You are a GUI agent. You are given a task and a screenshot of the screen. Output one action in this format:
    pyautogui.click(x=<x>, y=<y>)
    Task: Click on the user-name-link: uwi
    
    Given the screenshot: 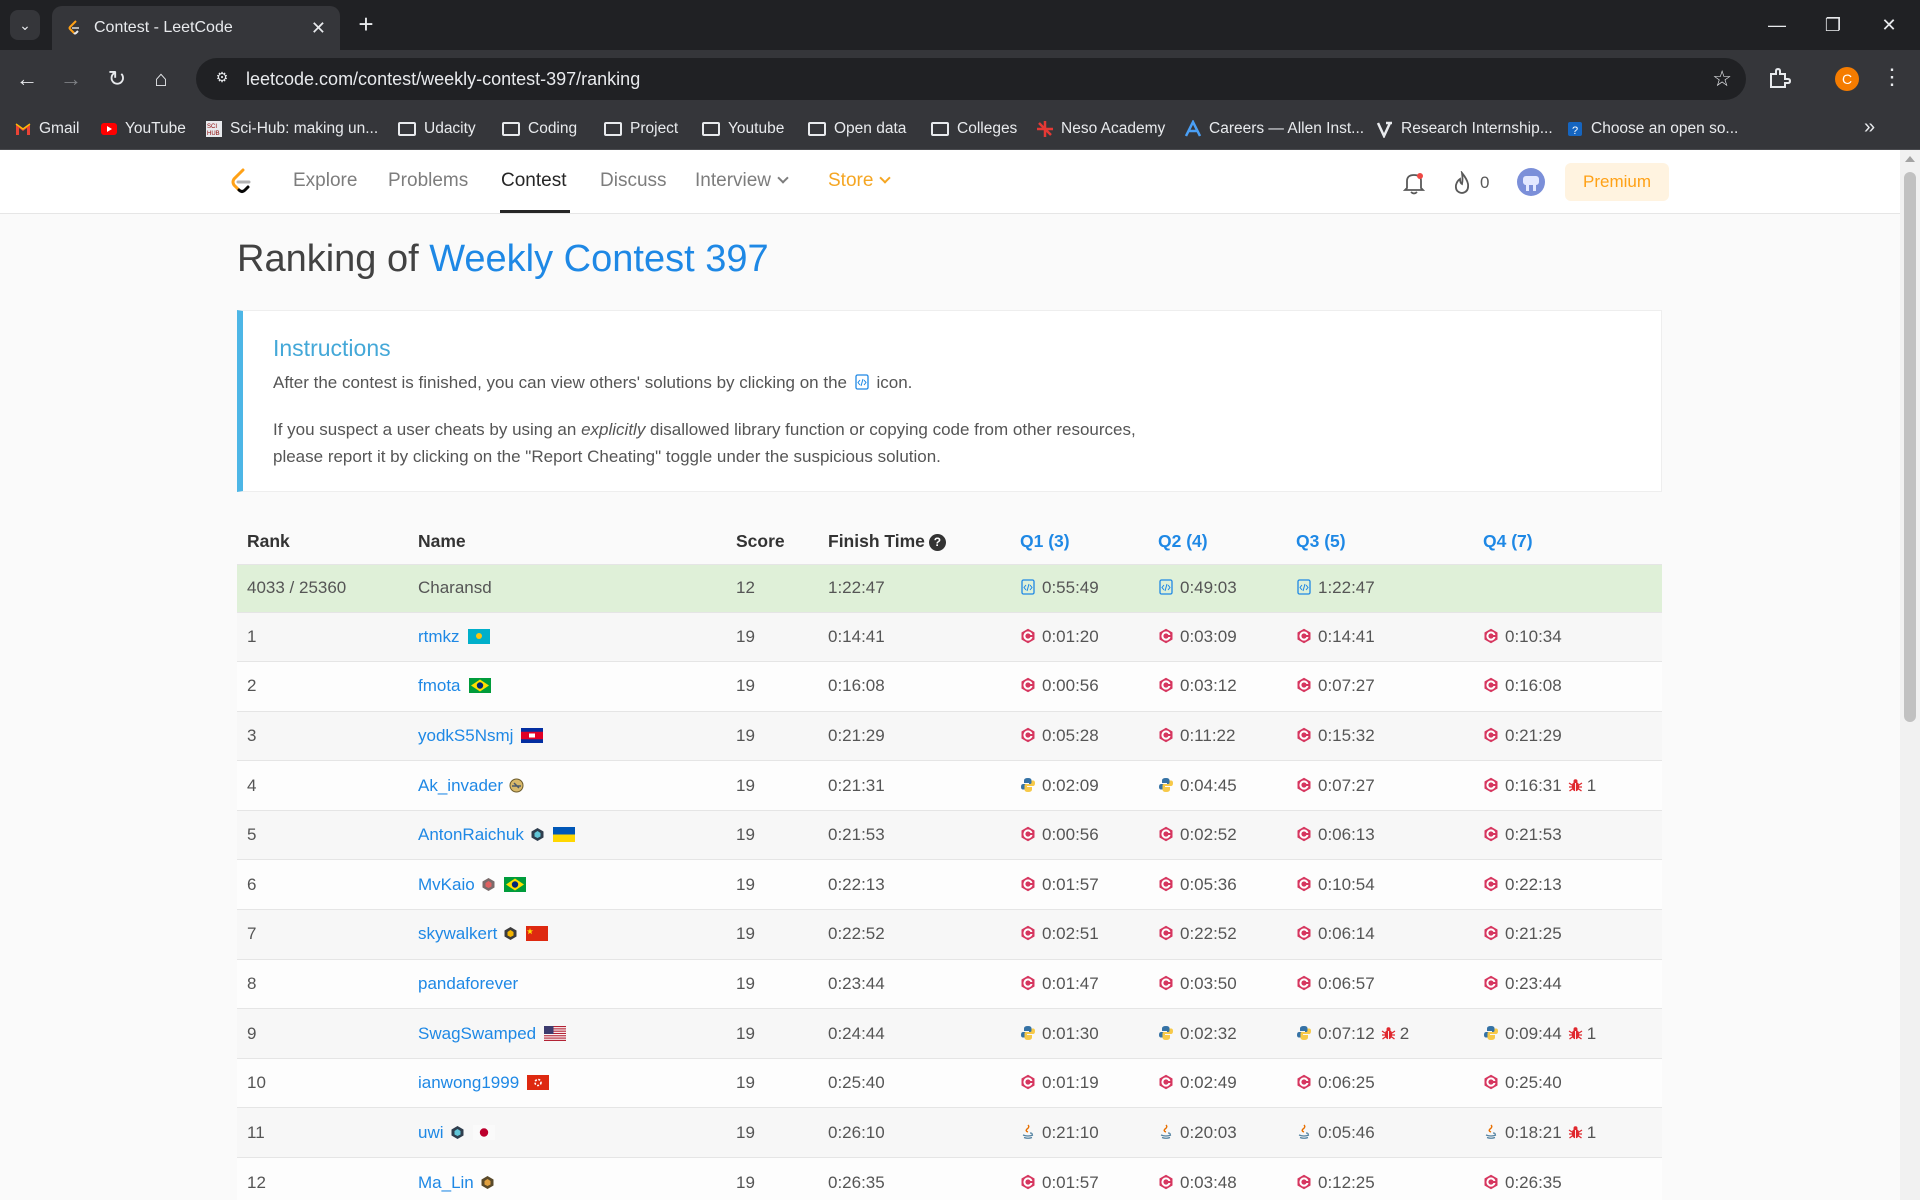 What is the action you would take?
    pyautogui.click(x=431, y=1132)
    